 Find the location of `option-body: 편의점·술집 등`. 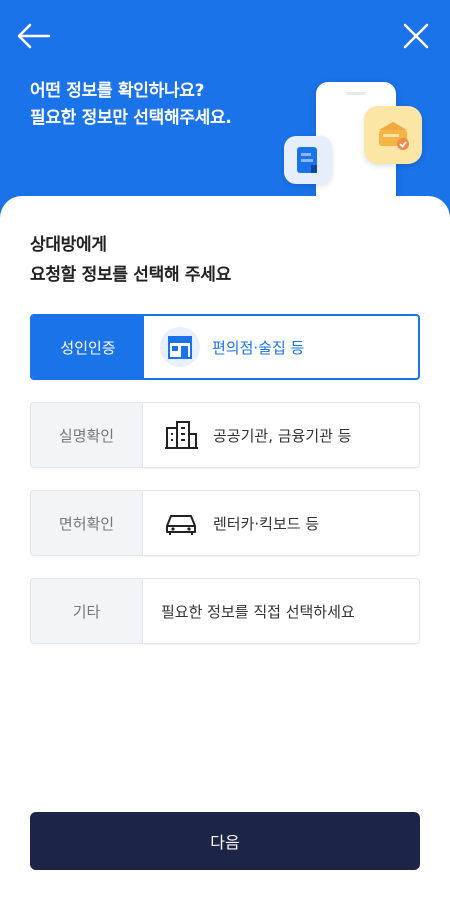

option-body: 편의점·술집 등 is located at coordinates (281, 347).